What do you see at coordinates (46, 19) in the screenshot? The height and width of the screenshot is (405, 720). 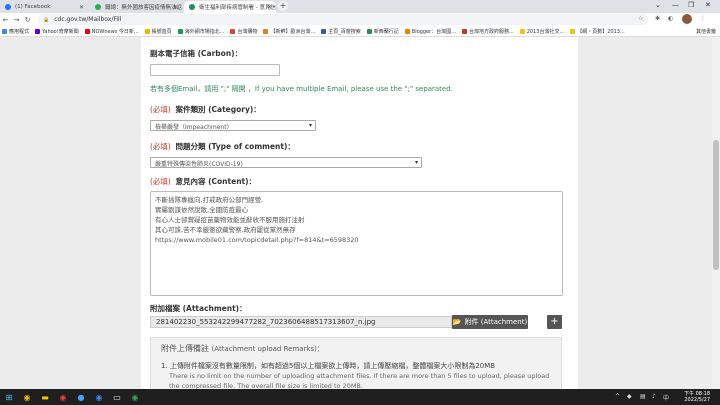 I see `lock-icon: 🔒` at bounding box center [46, 19].